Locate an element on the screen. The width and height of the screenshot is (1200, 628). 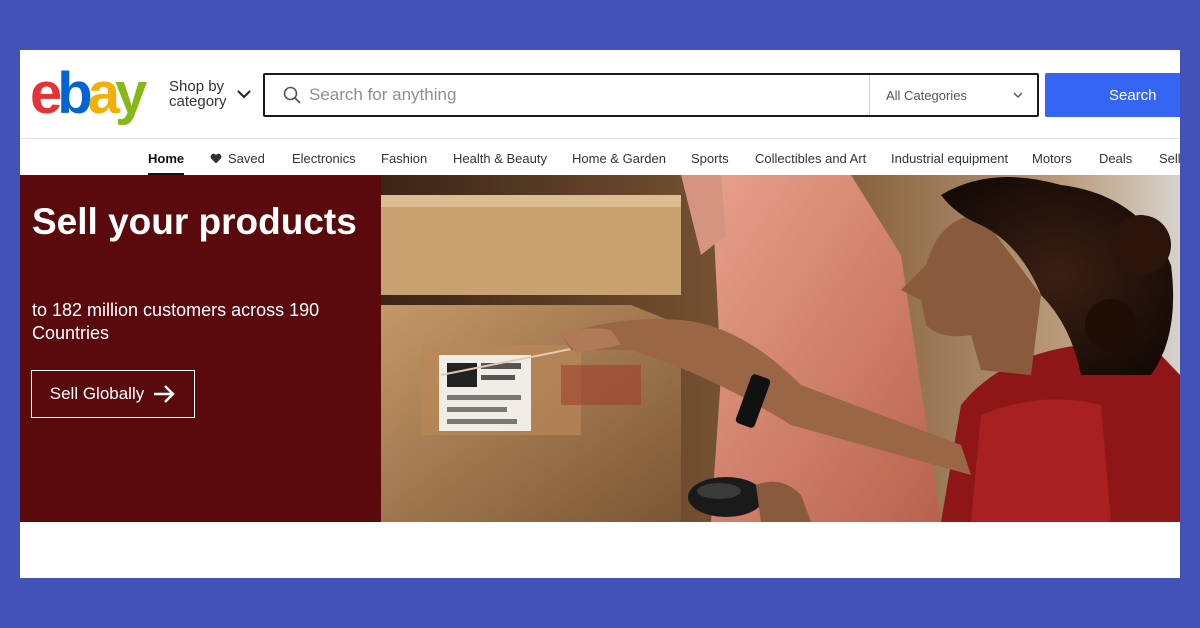
nav-item-health-beauty: Health & Beauty is located at coordinates (500, 158).